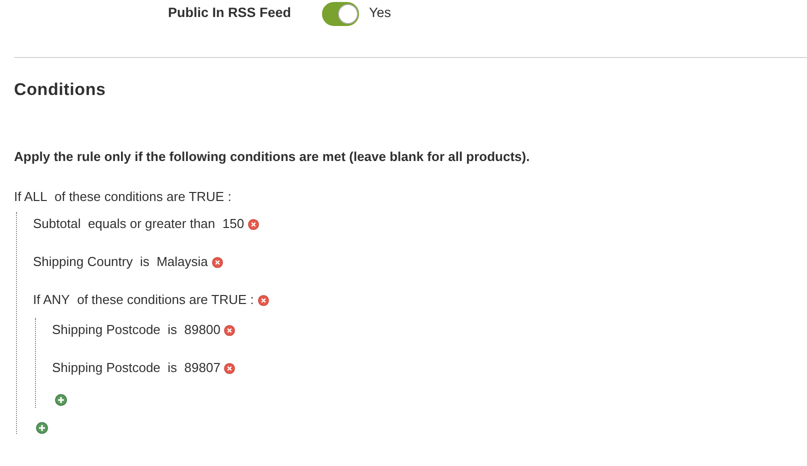 The width and height of the screenshot is (807, 466). I want to click on field-label: Public In RSS Feed, so click(228, 13).